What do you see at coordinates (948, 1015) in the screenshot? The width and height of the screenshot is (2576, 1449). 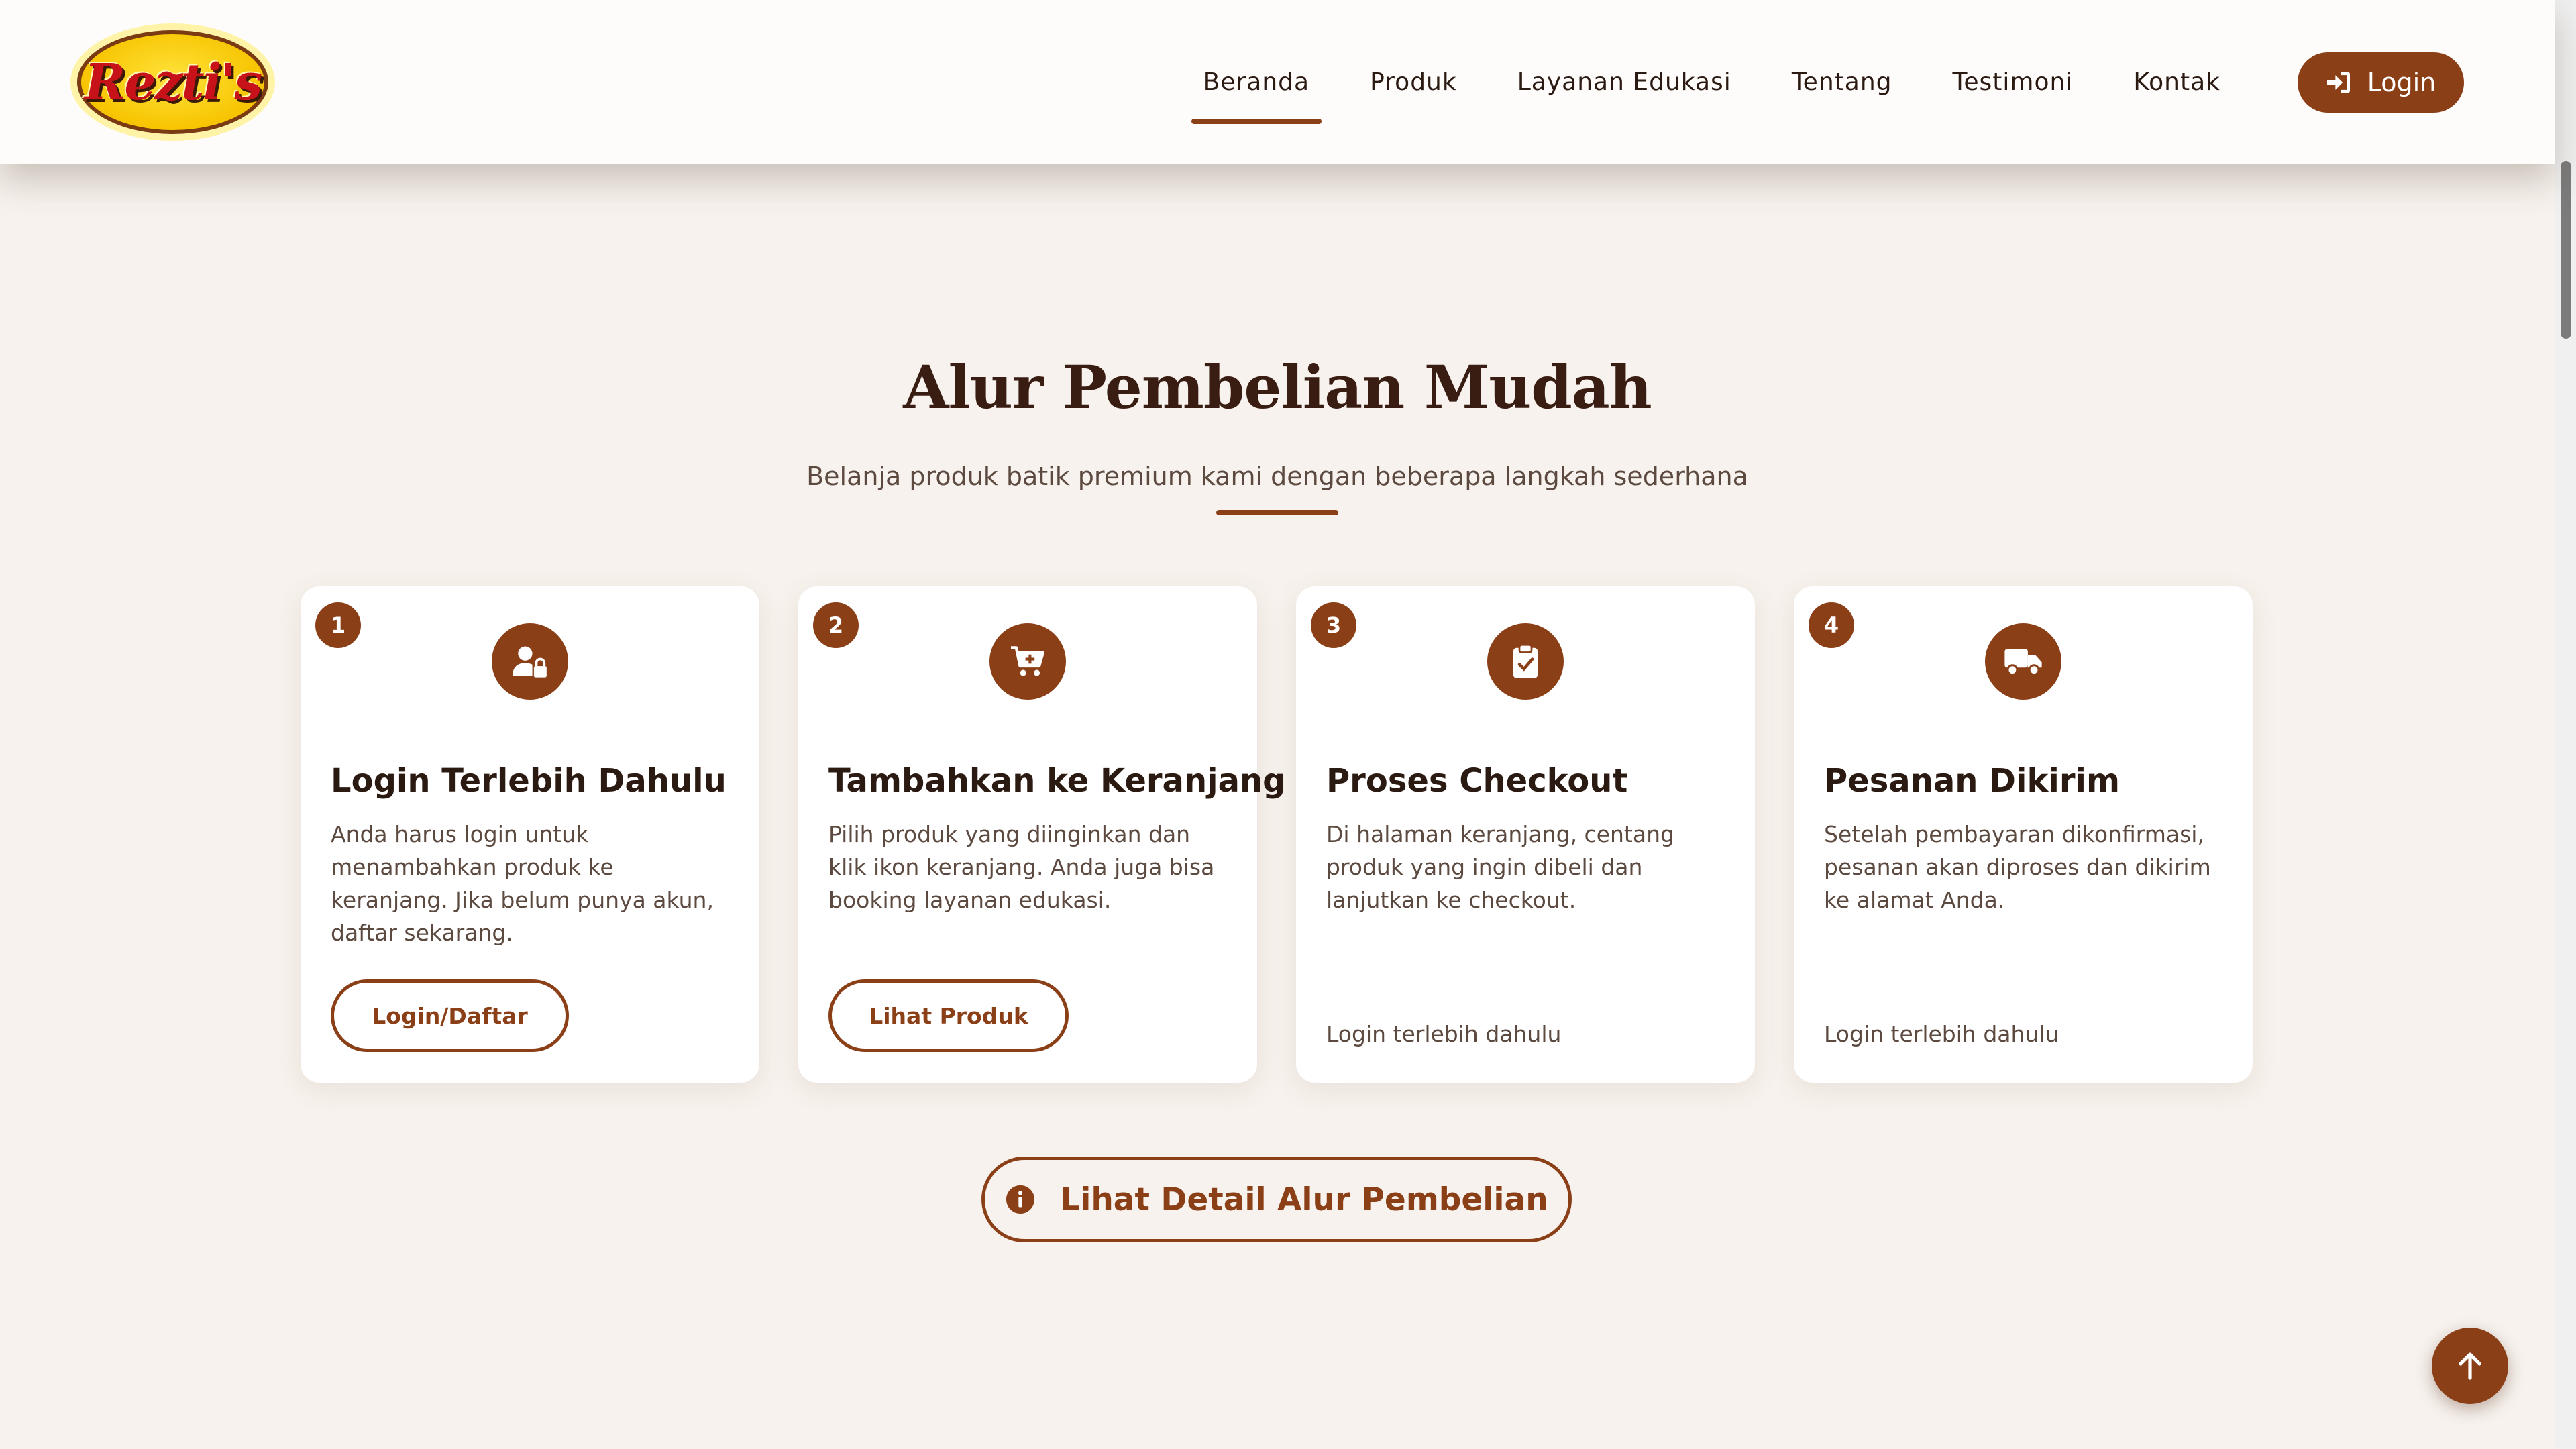 I see `lihat-produk-button: Lihat Produk` at bounding box center [948, 1015].